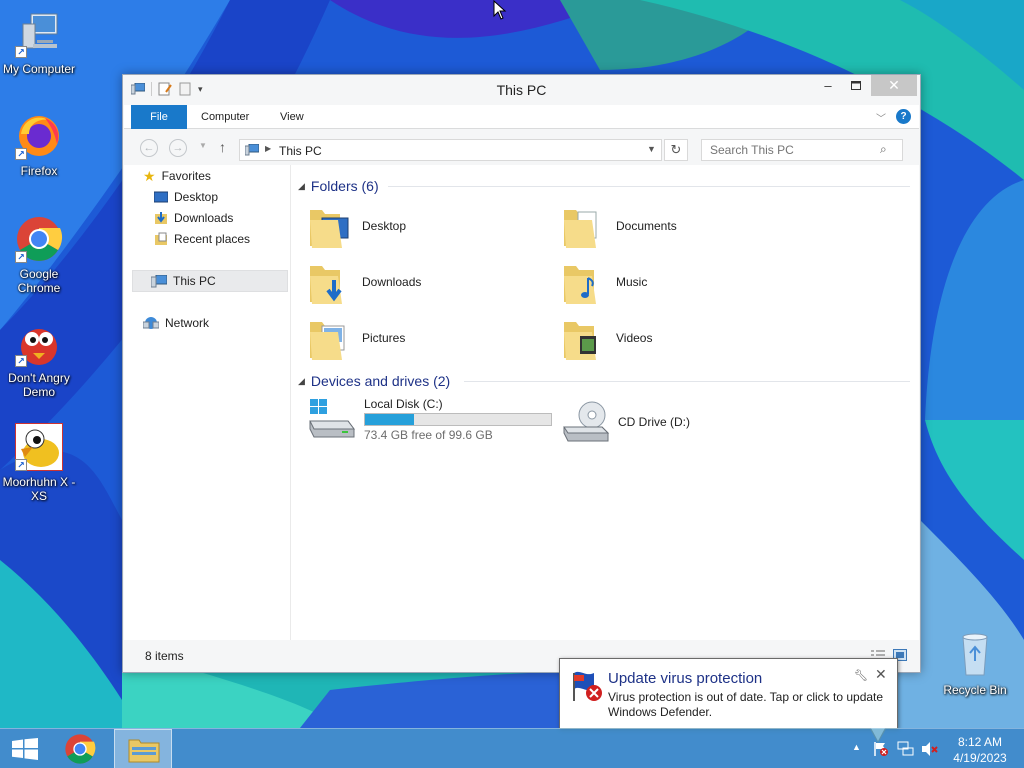  I want to click on drive-cd-d: CD Drive (D:), so click(626, 422).